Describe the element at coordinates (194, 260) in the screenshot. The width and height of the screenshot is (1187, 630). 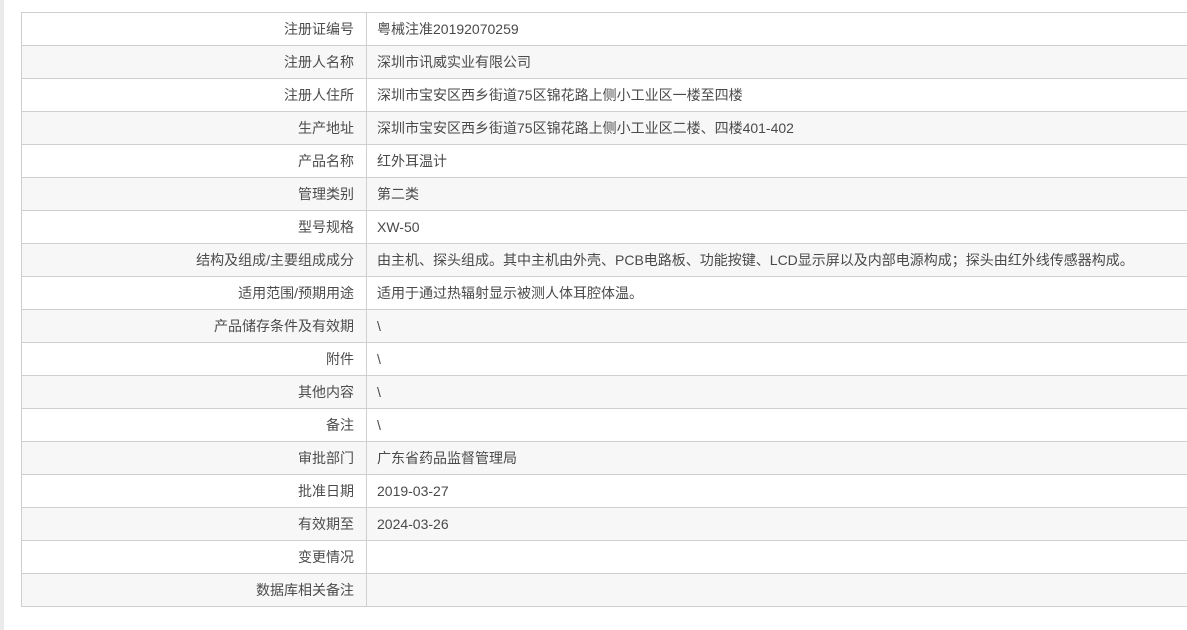
I see `field-label: 结构及组成/主要组成成分` at that location.